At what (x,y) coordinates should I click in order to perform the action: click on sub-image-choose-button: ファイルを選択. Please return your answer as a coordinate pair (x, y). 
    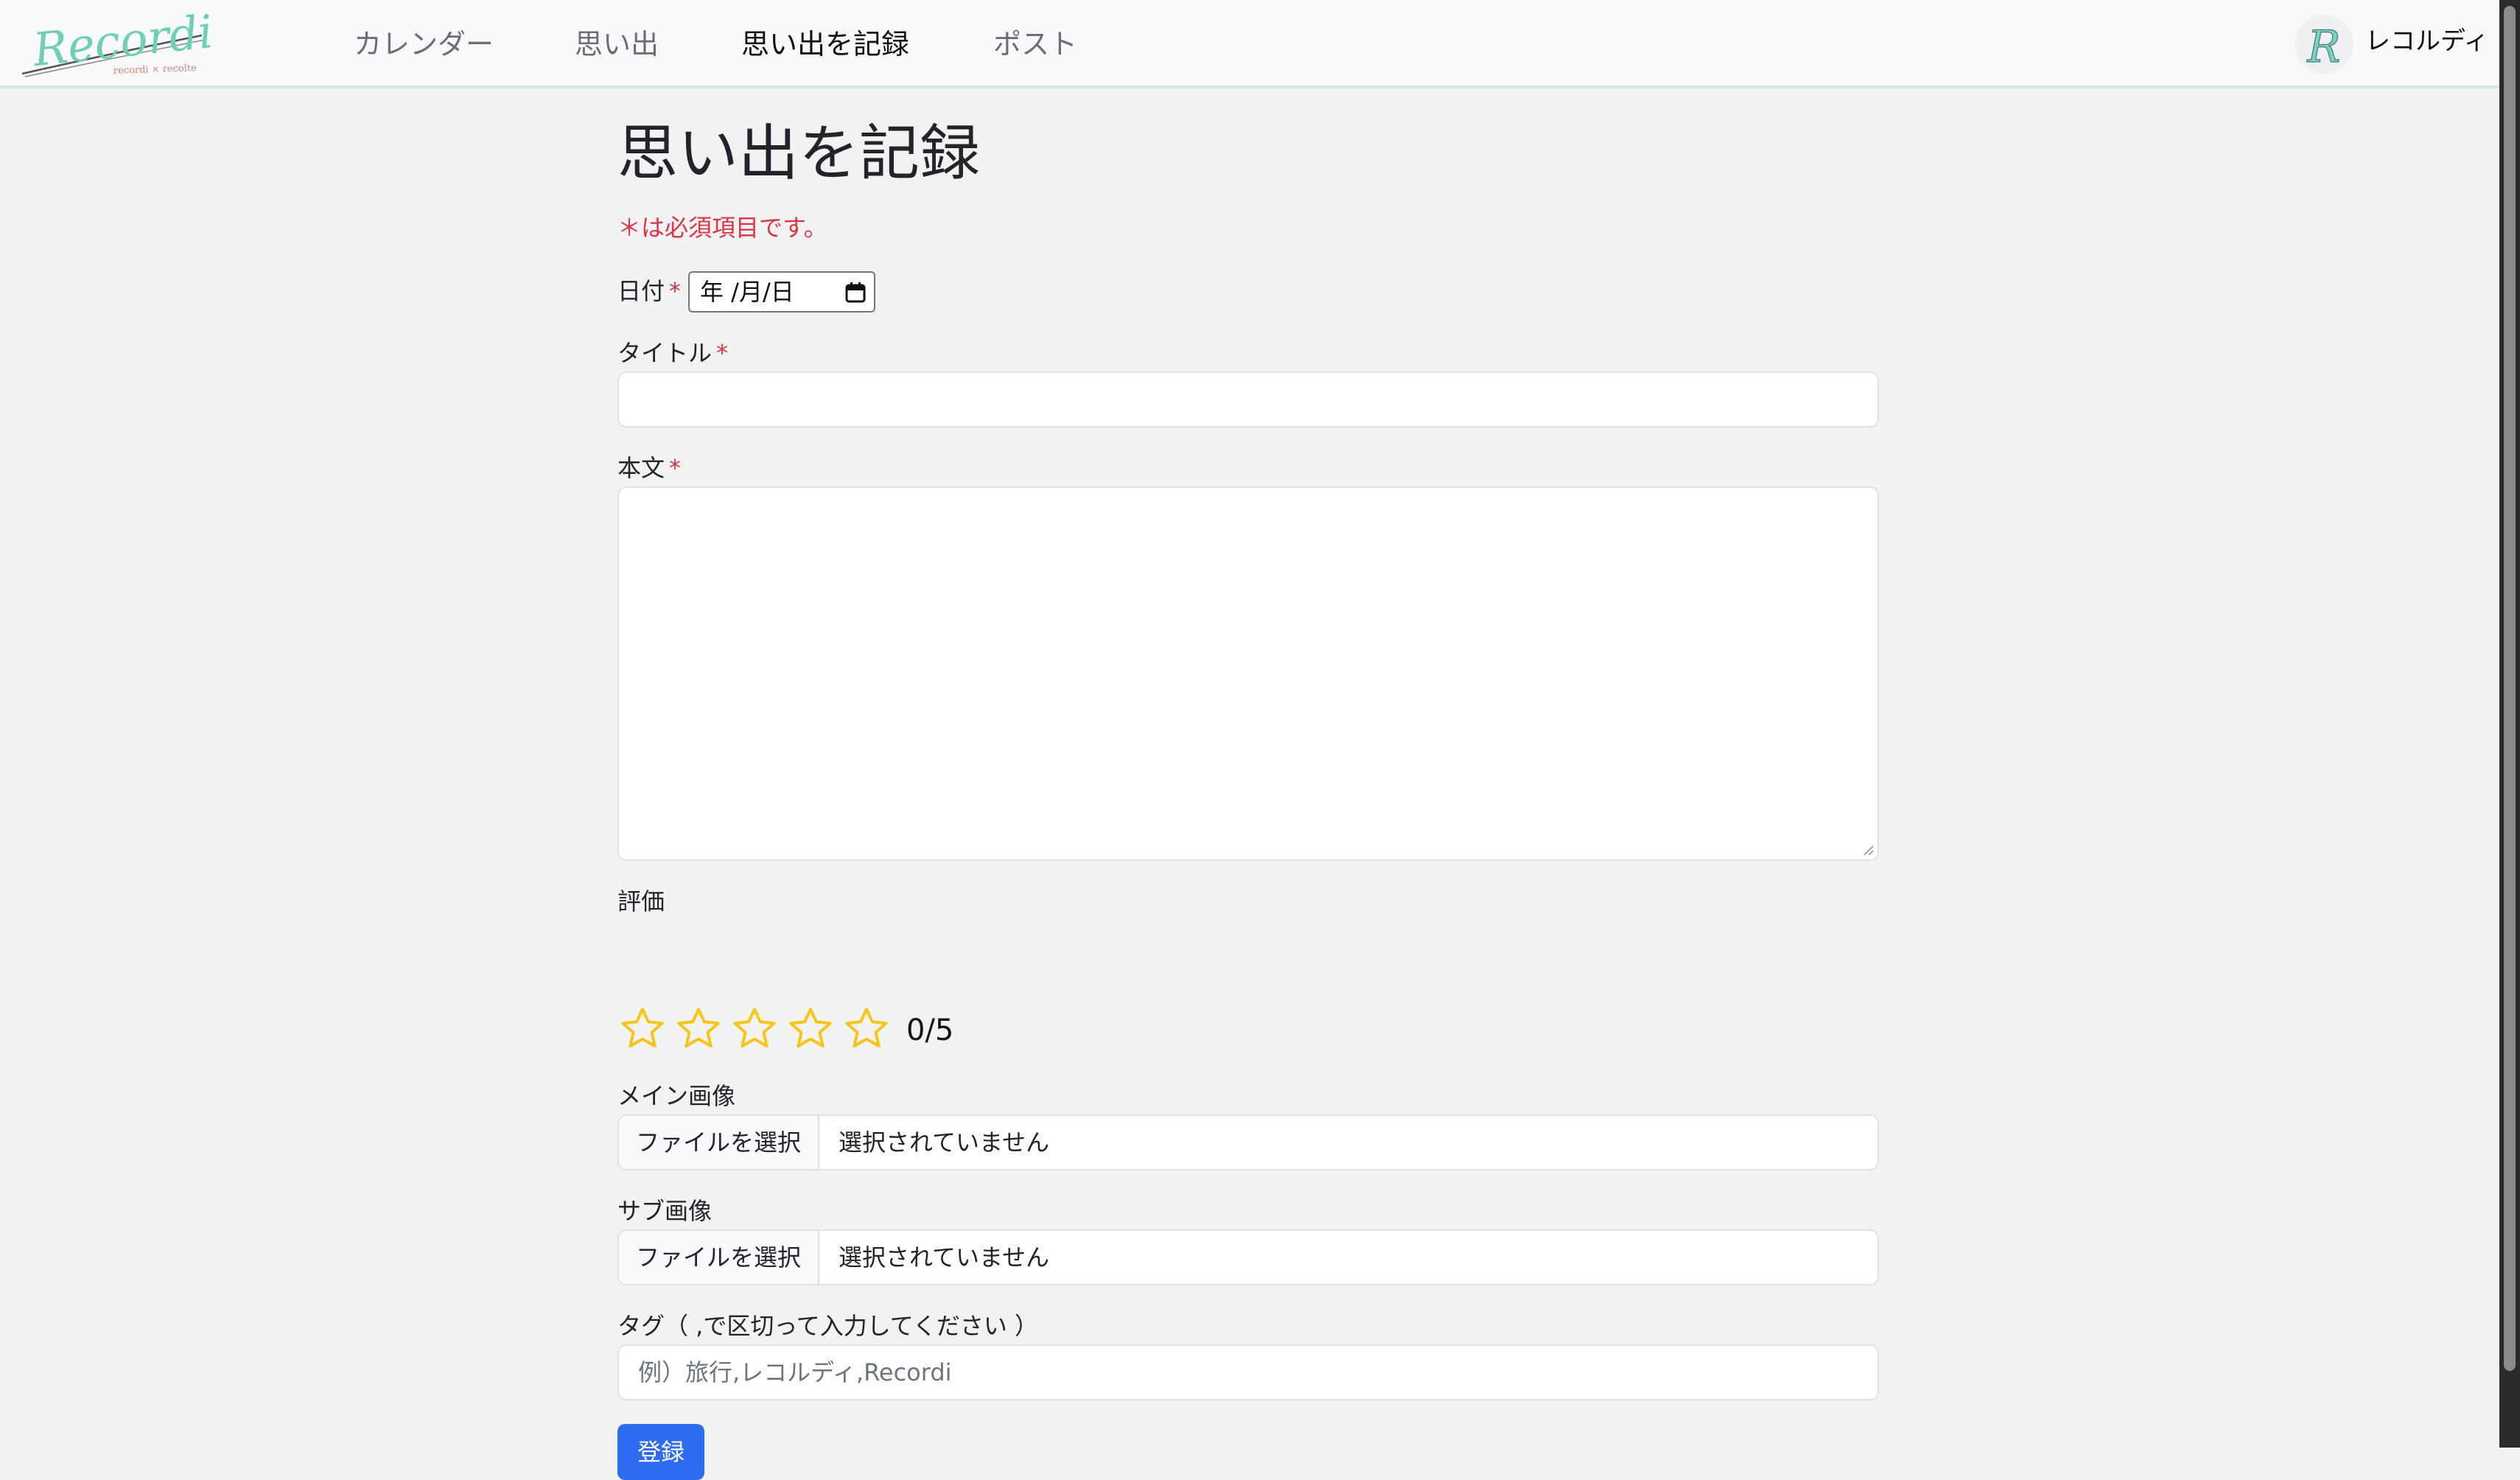
    Looking at the image, I should click on (719, 1257).